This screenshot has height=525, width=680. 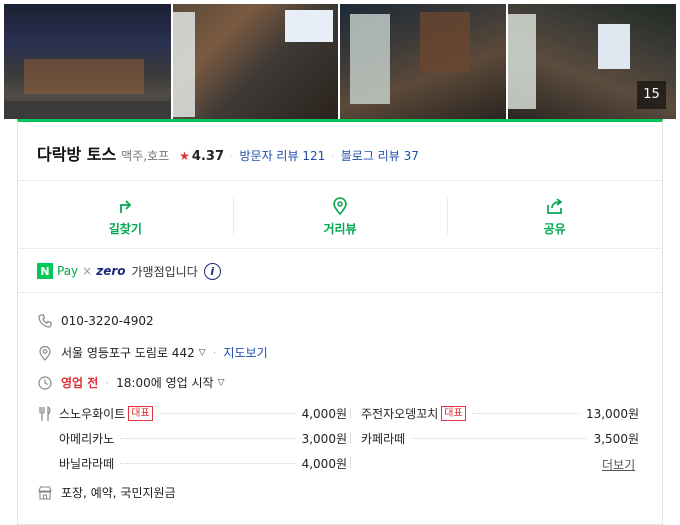 I want to click on phone-icon, so click(x=45, y=321).